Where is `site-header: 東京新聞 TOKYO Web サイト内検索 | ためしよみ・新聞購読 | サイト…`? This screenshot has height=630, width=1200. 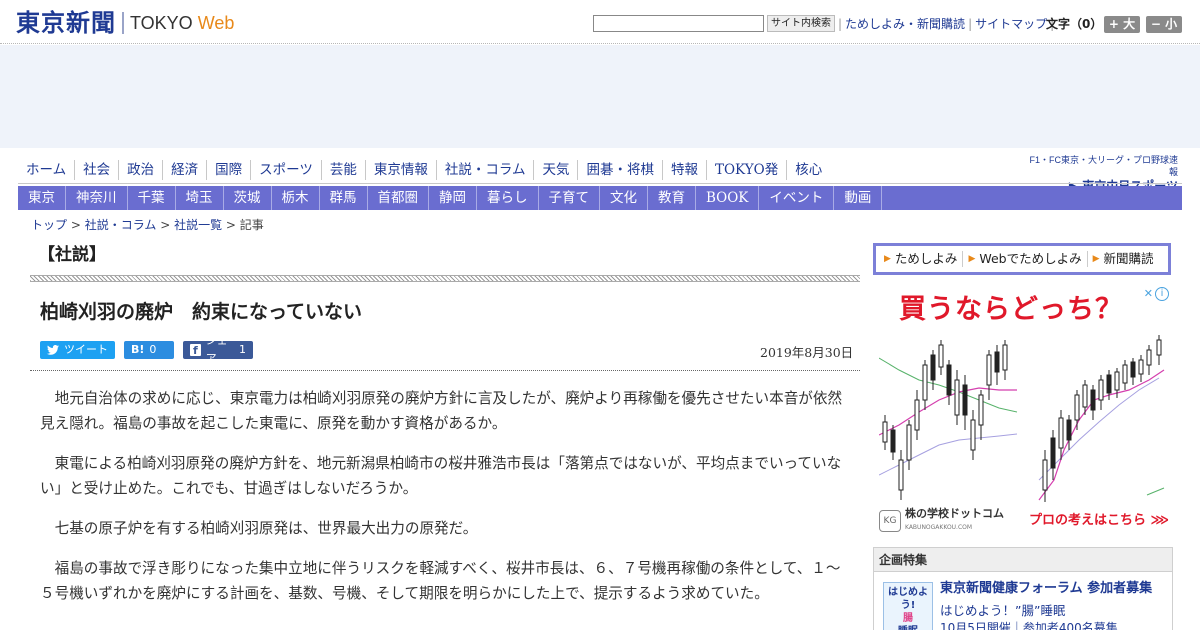 site-header: 東京新聞 TOKYO Web サイト内検索 | ためしよみ・新聞購読 | サイト… is located at coordinates (600, 22).